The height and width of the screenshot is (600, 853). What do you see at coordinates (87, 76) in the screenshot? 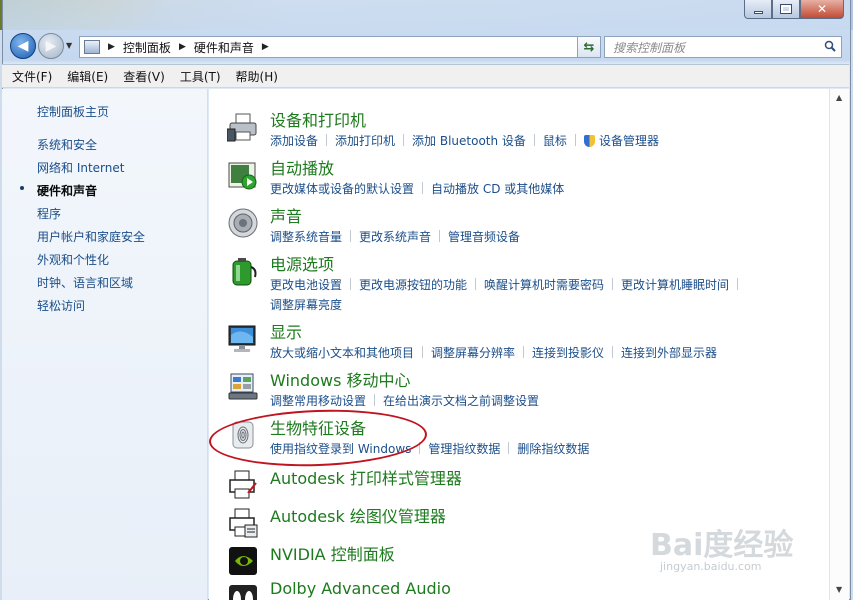
I see `menu-edit: 编辑(E)` at bounding box center [87, 76].